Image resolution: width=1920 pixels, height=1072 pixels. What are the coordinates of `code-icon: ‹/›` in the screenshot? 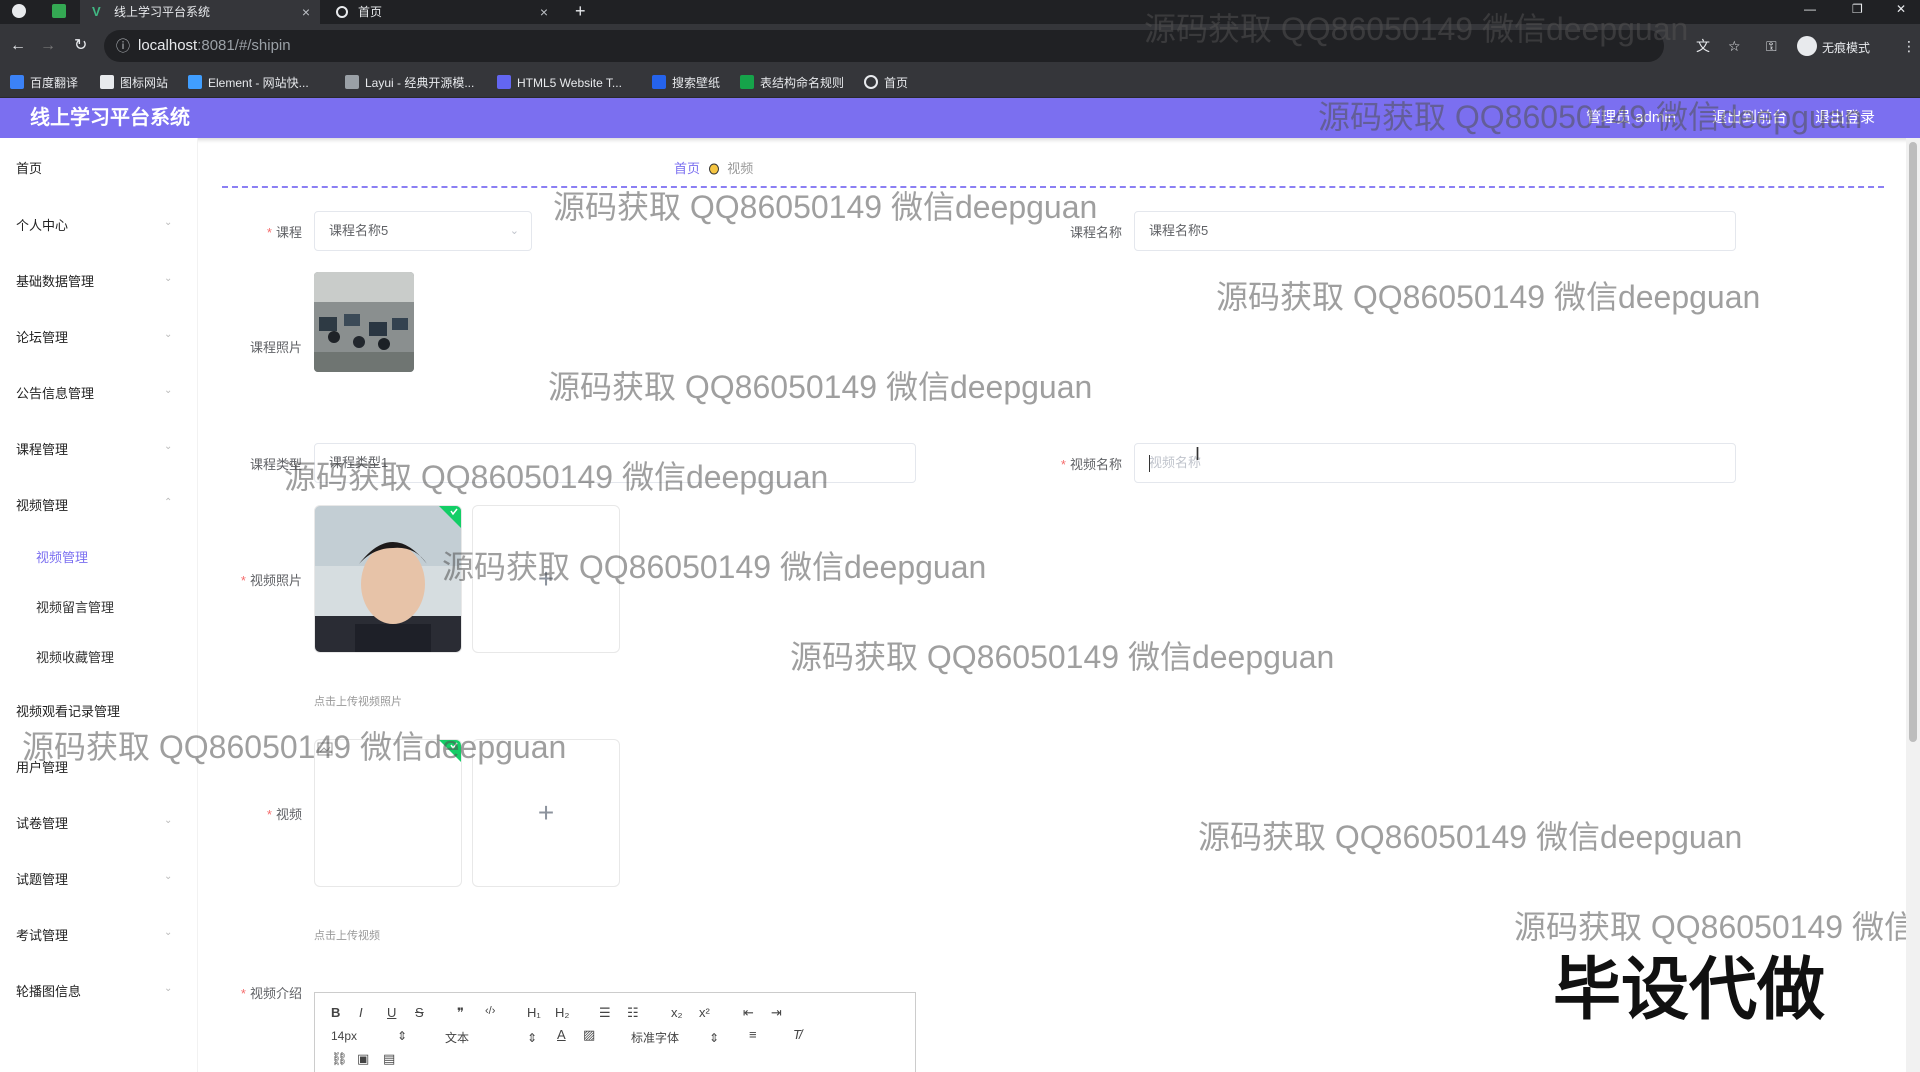 It's located at (490, 1011).